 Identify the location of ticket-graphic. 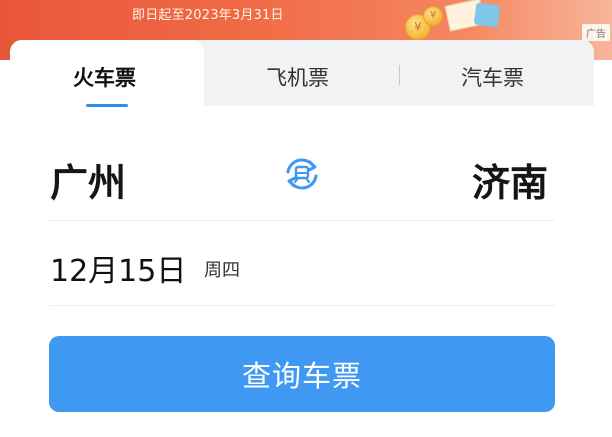
(487, 15).